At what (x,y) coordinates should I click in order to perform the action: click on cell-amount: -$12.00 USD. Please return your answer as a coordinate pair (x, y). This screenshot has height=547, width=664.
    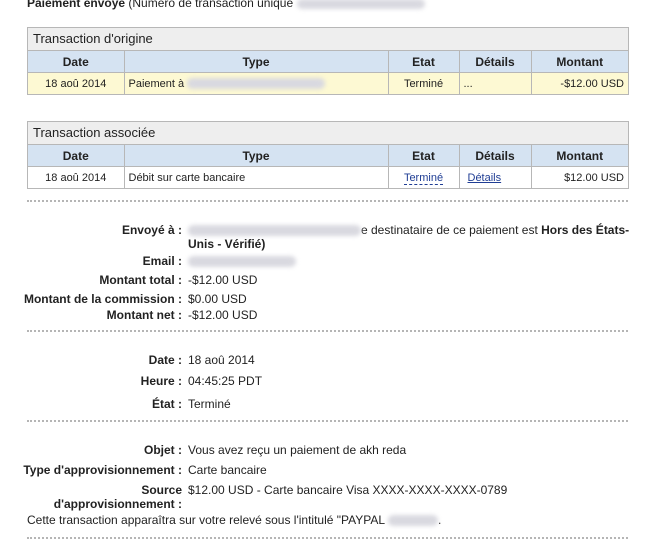
    Looking at the image, I should click on (579, 83).